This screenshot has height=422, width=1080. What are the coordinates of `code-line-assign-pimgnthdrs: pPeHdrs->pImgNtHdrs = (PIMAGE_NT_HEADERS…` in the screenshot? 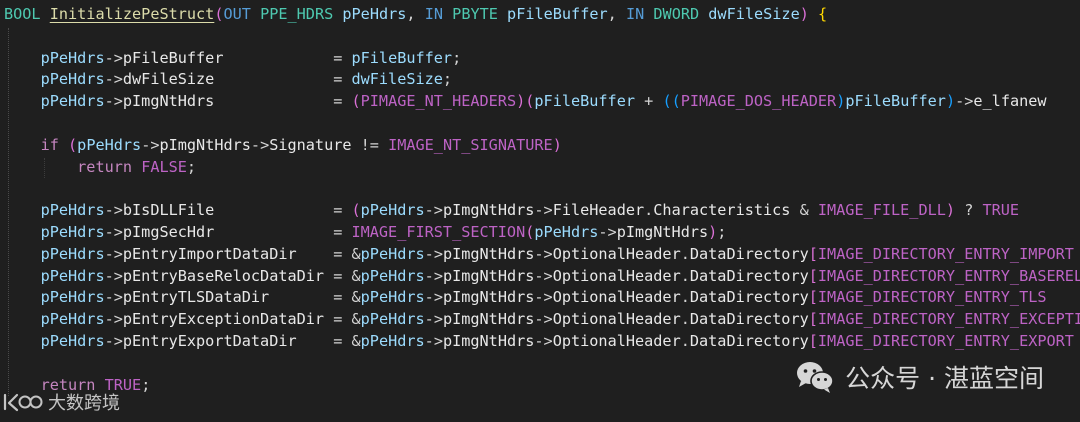 It's located at (542, 102).